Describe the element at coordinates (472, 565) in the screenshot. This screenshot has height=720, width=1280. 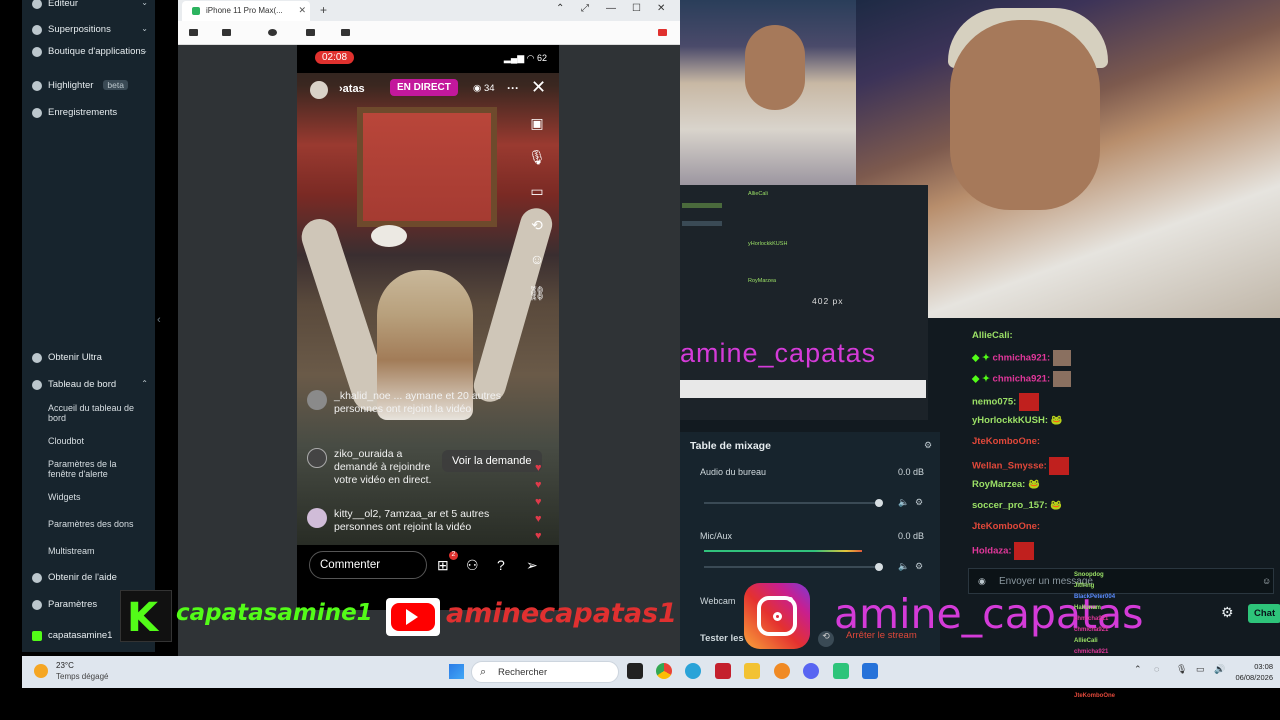
I see `invite-icon: ⚇` at that location.